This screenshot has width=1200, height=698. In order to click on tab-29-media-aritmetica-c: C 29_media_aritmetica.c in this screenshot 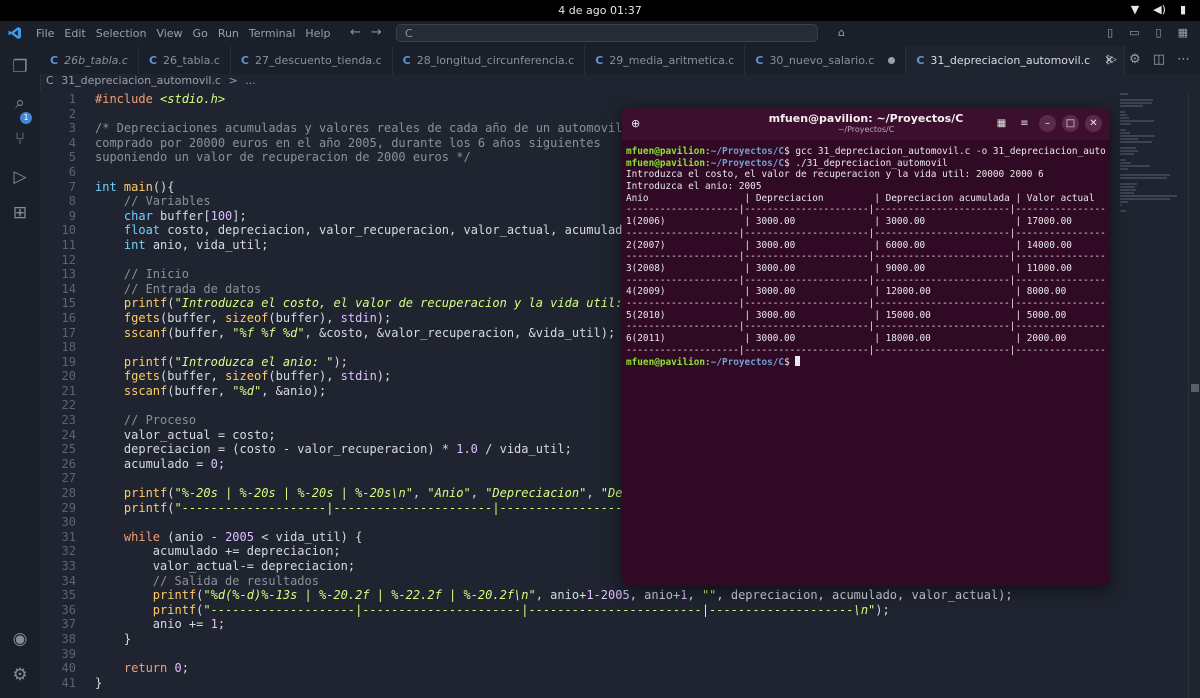, I will do `click(665, 60)`.